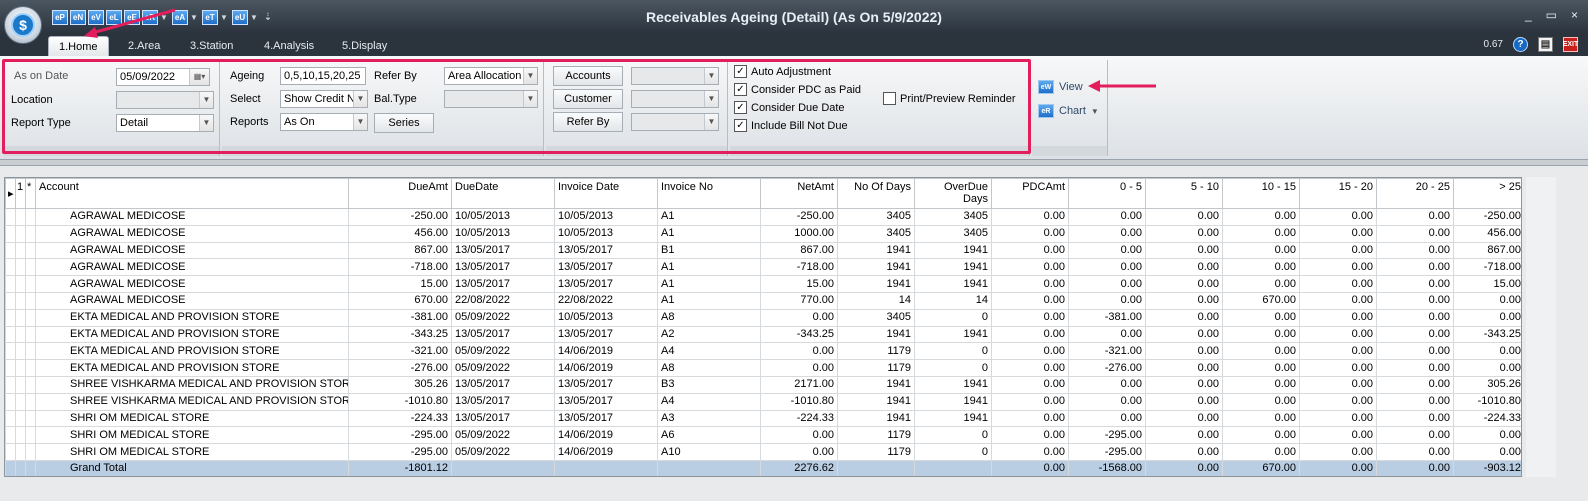 The width and height of the screenshot is (1588, 501). I want to click on table-cell: A2, so click(709, 334).